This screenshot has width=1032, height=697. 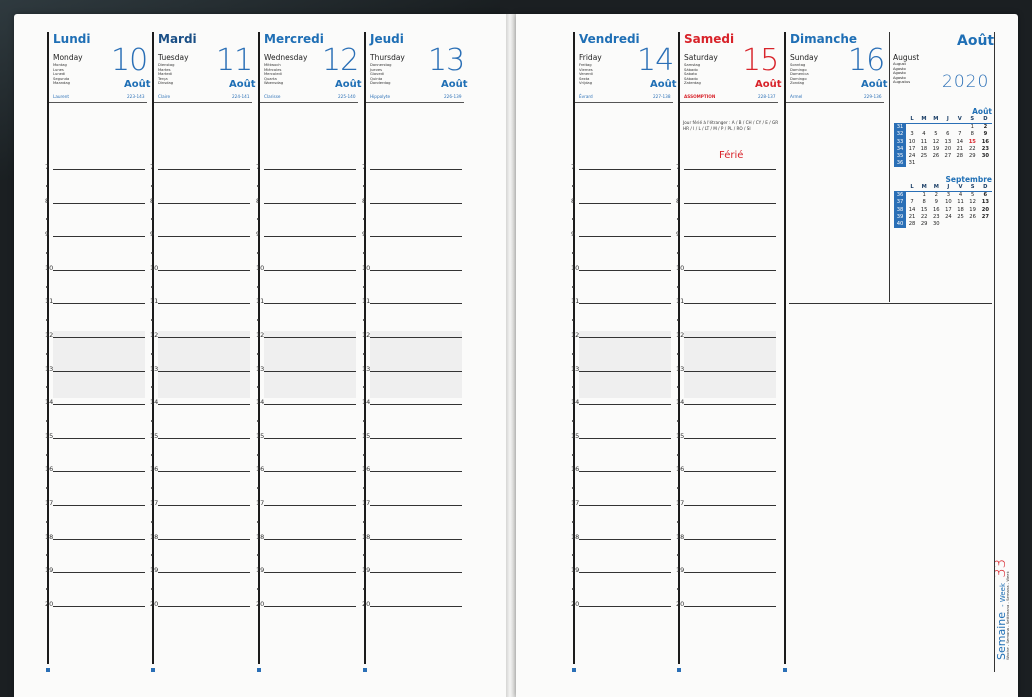 What do you see at coordinates (912, 134) in the screenshot?
I see `day-cell: 3` at bounding box center [912, 134].